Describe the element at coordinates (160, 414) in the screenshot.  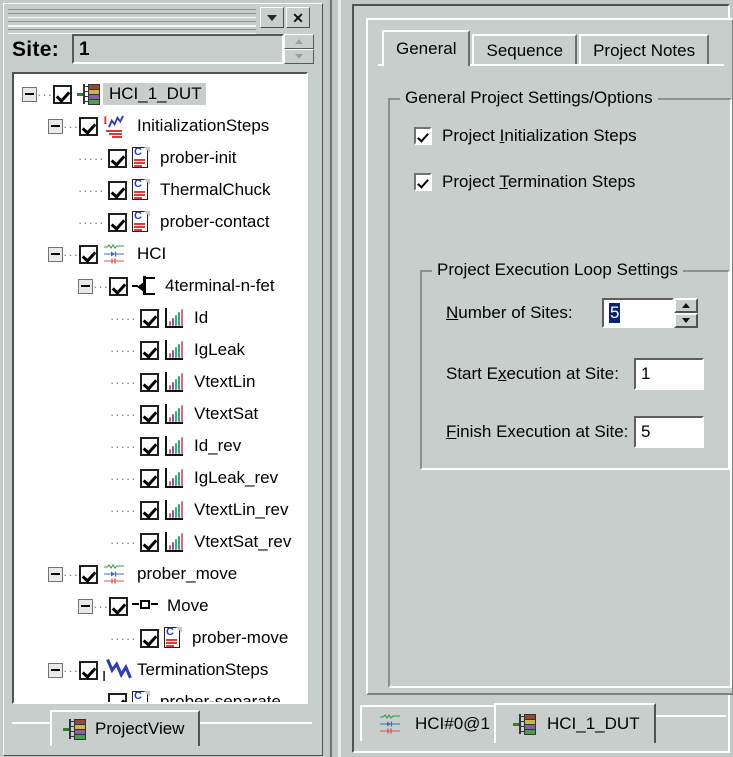
I see `tree-item-vtextsat: ····· VtextSat` at that location.